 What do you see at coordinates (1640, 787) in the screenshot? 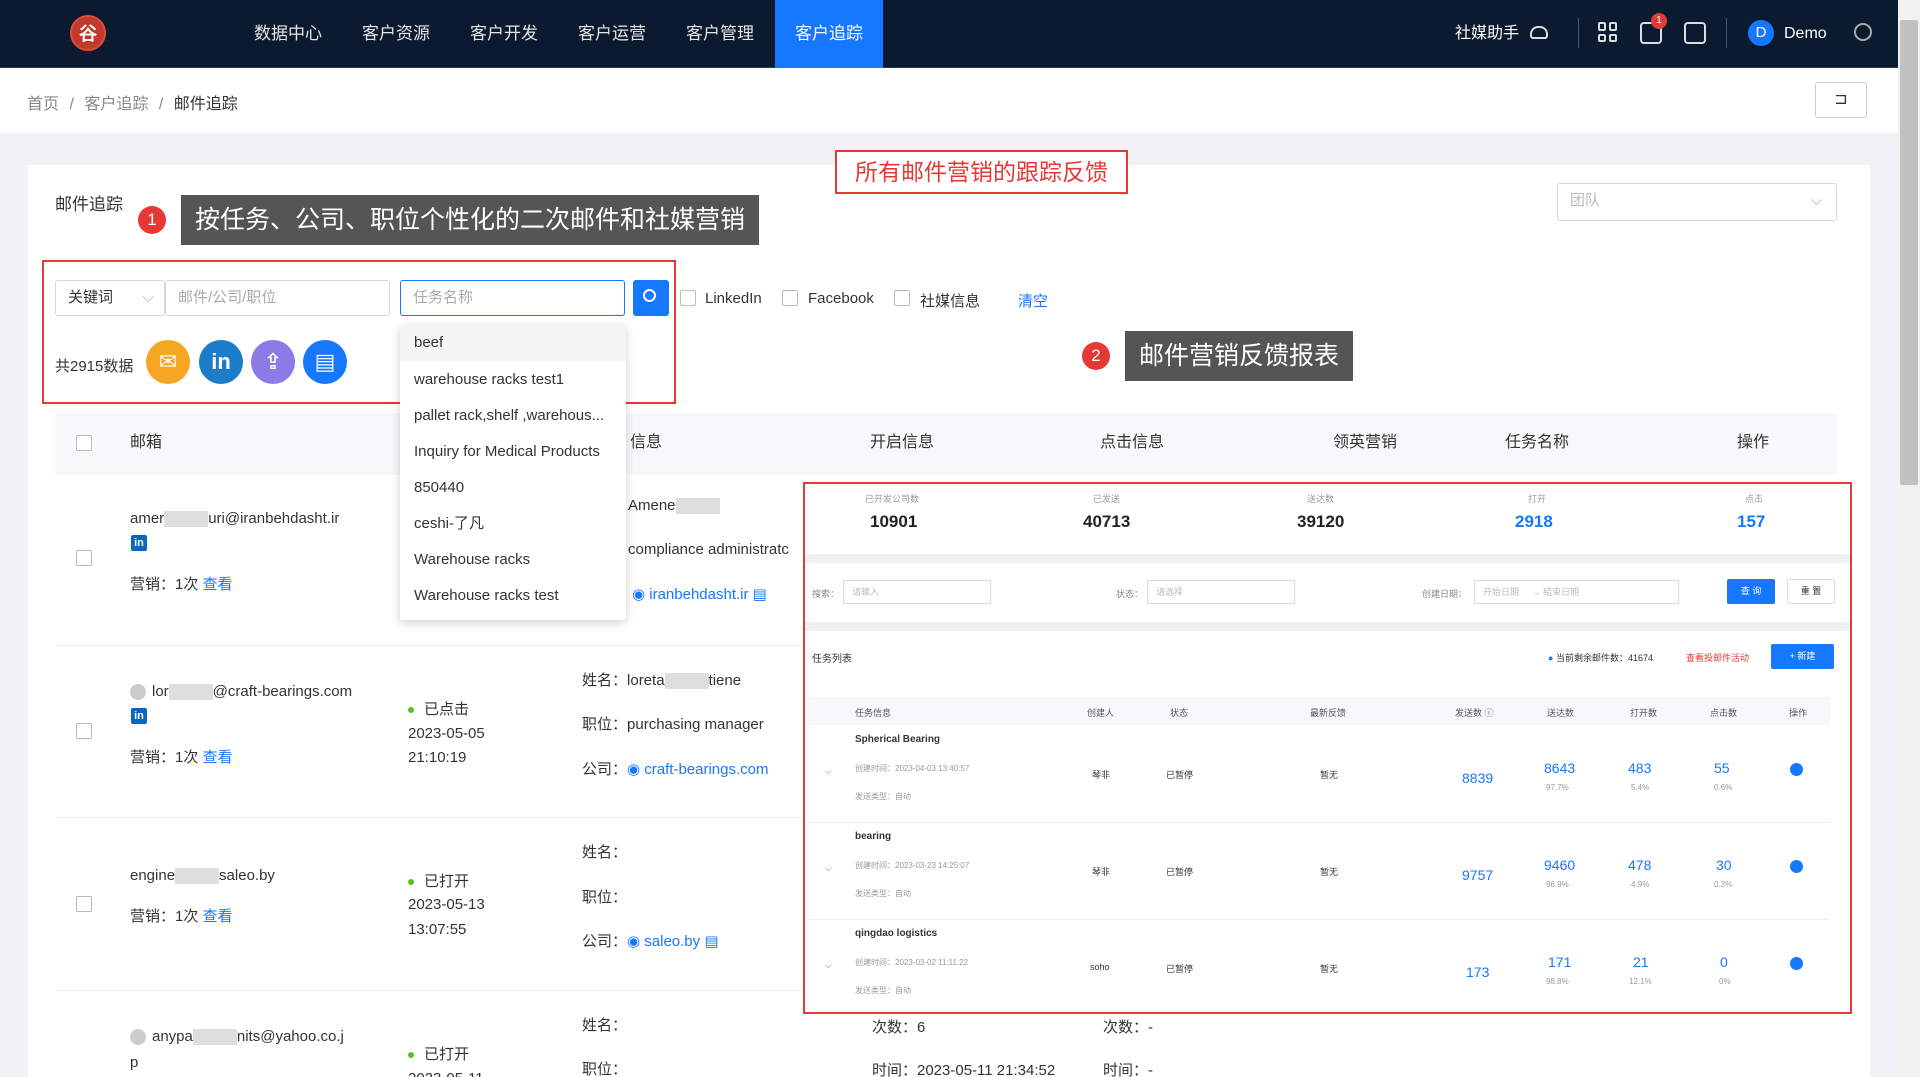
I see `task-opened-pct: 5.4%` at bounding box center [1640, 787].